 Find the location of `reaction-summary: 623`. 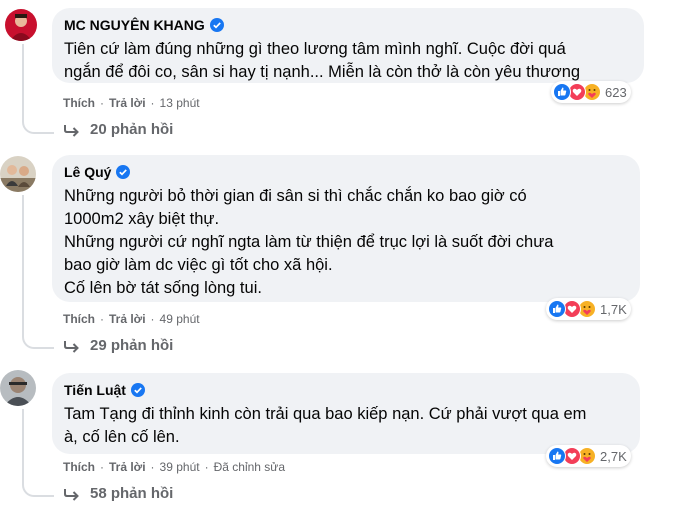

reaction-summary: 623 is located at coordinates (591, 92).